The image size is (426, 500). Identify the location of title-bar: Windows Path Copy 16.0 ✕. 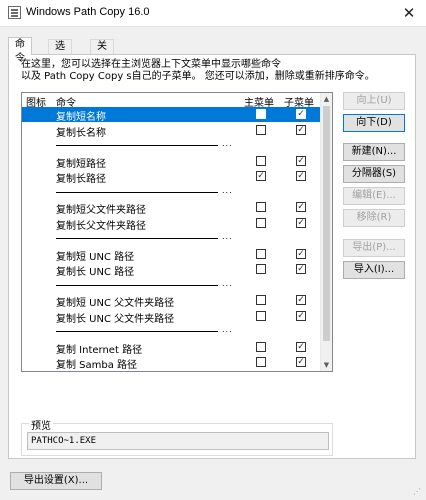
(213, 13).